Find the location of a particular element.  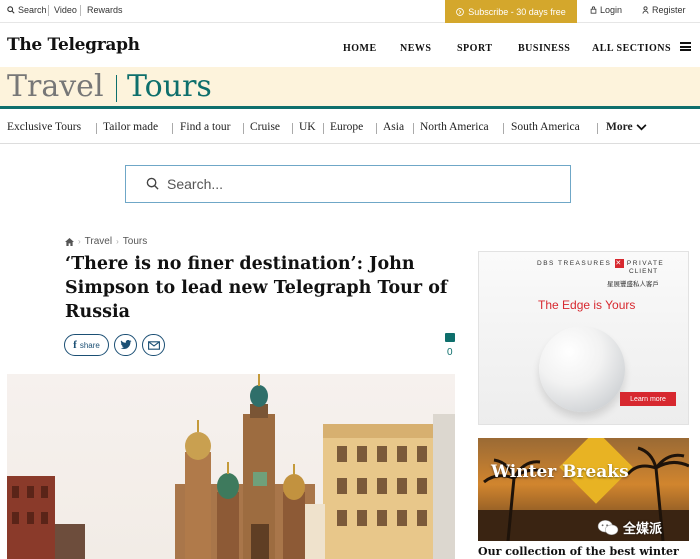

nav-news: NEWS is located at coordinates (415, 48).